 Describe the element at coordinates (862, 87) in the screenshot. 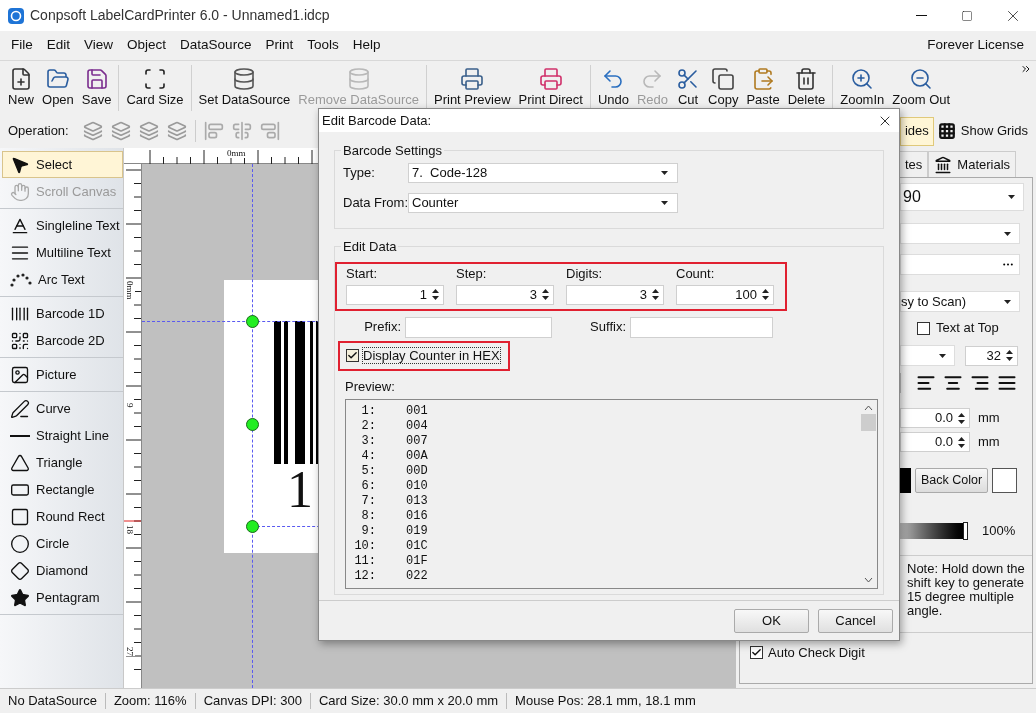

I see `toolbar-button: ZoomIn` at that location.